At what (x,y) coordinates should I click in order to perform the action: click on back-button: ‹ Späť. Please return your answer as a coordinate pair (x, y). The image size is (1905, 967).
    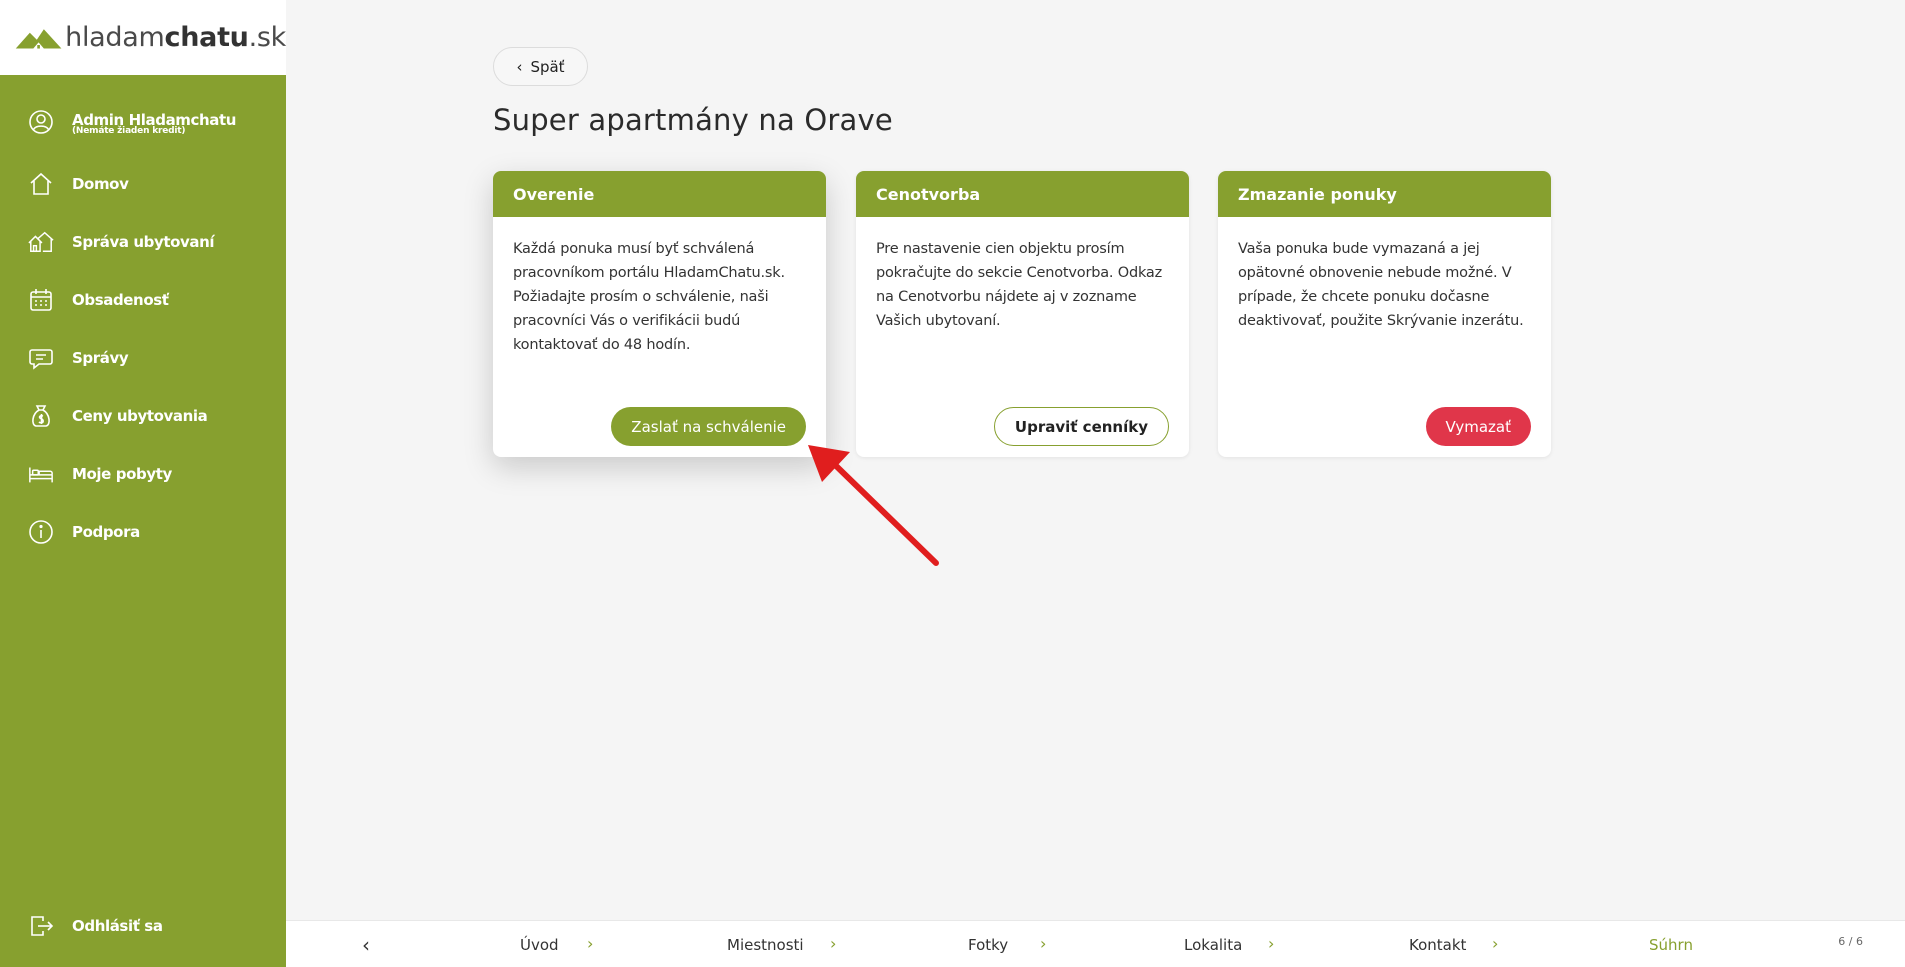
    Looking at the image, I should click on (540, 66).